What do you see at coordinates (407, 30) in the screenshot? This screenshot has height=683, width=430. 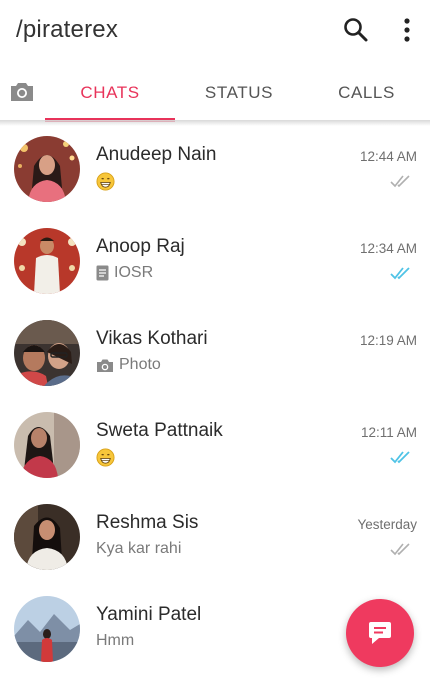 I see `more-vert-icon` at bounding box center [407, 30].